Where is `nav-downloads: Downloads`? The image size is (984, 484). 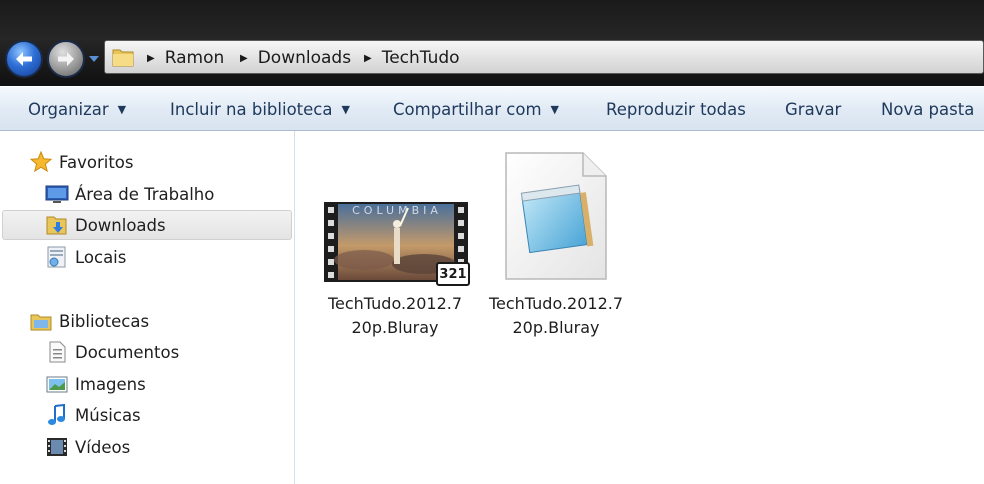
nav-downloads: Downloads is located at coordinates (105, 225).